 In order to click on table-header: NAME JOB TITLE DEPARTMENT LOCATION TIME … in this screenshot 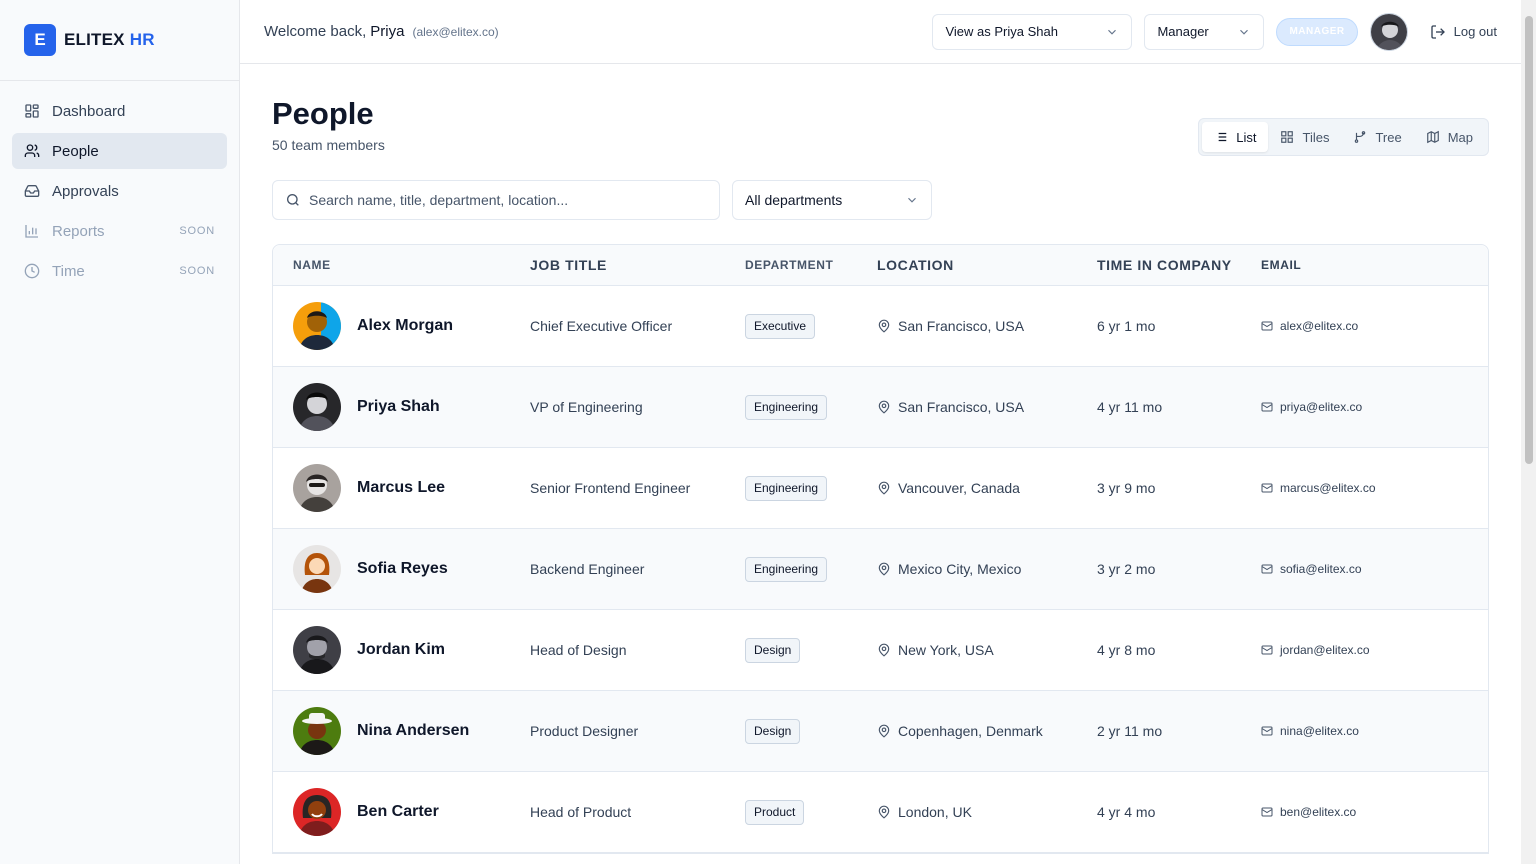, I will do `click(880, 265)`.